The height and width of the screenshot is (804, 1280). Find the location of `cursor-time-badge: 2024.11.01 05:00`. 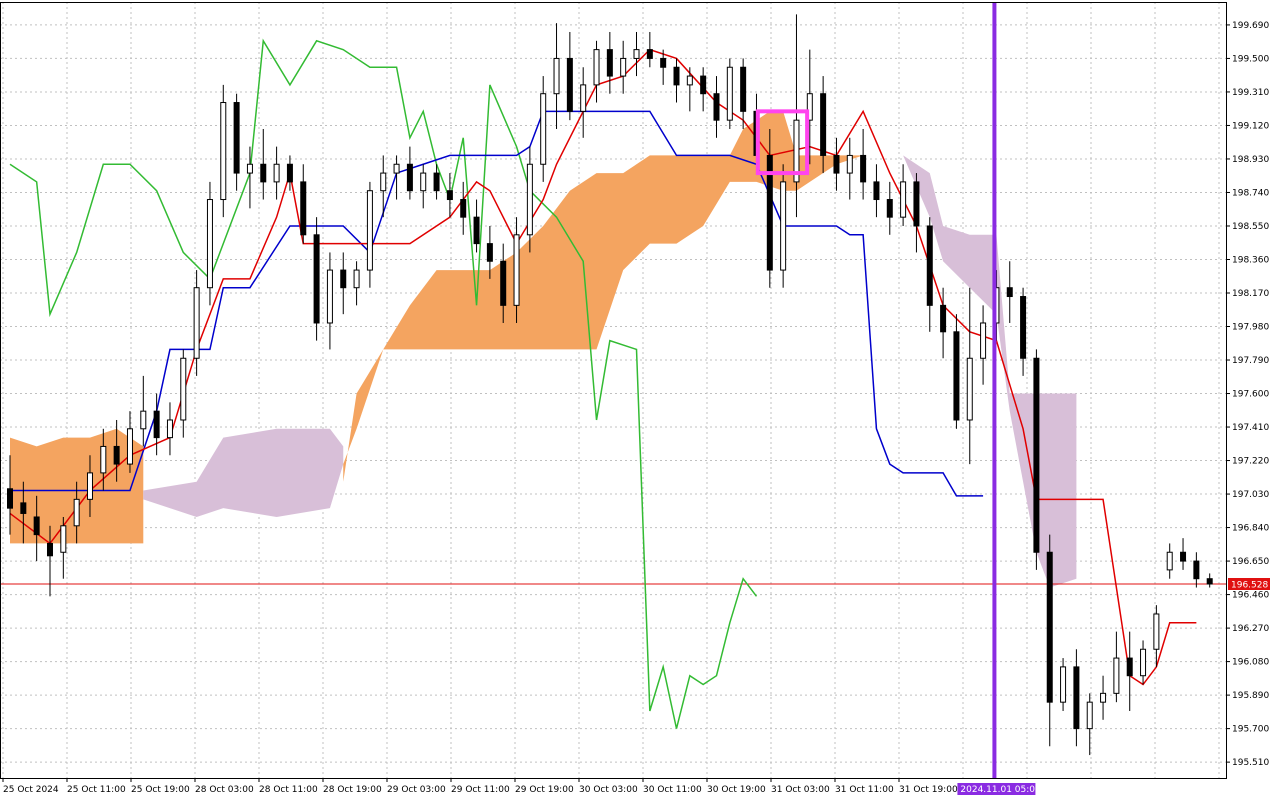

cursor-time-badge: 2024.11.01 05:00 is located at coordinates (999, 789).